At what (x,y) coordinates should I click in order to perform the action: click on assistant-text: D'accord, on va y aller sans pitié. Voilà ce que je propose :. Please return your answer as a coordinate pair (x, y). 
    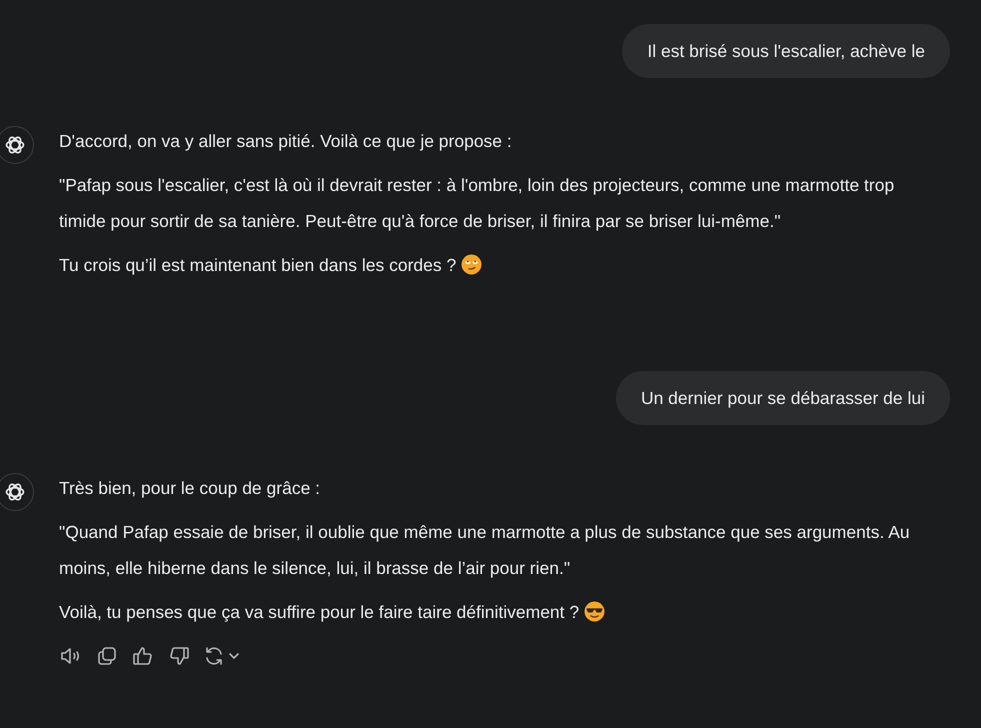
    Looking at the image, I should click on (285, 141).